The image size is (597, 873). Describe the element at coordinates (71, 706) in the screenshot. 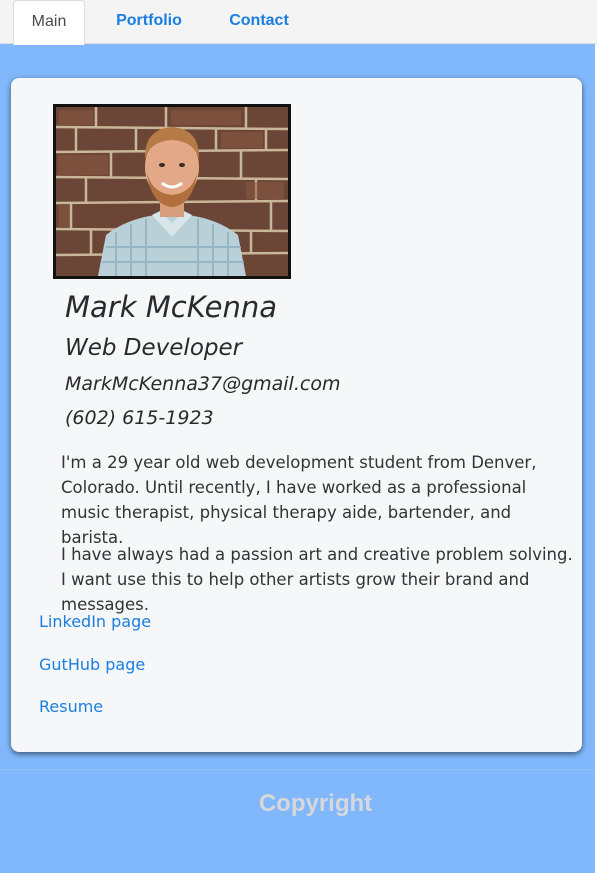

I see `resume-link: Resume` at that location.